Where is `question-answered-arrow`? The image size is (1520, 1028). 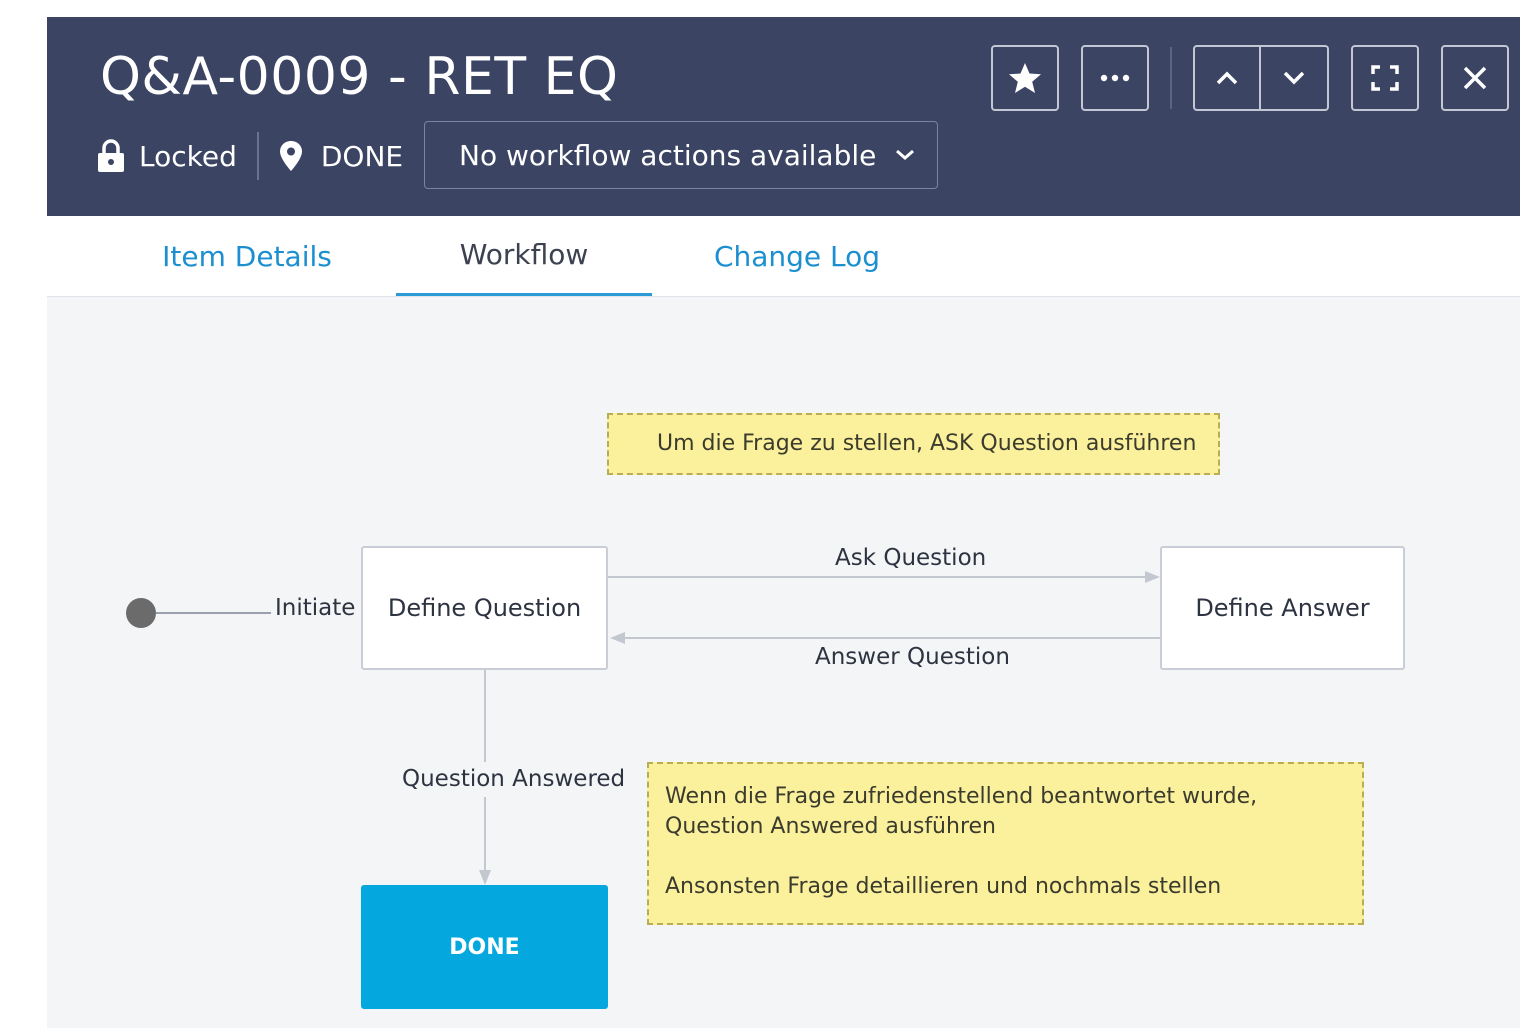
question-answered-arrow is located at coordinates (485, 877).